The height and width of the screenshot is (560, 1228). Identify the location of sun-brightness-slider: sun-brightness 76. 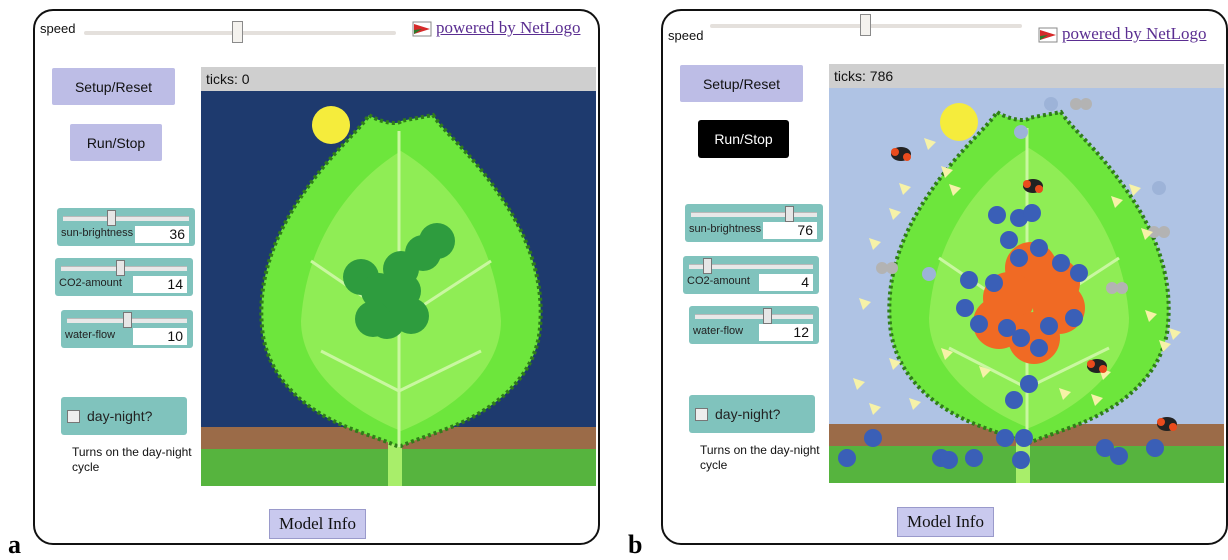
(754, 223).